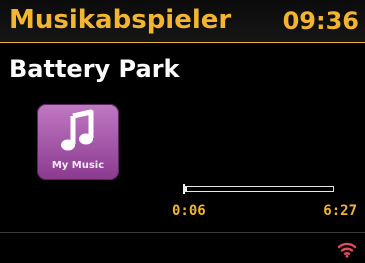 This screenshot has width=365, height=263. Describe the element at coordinates (78, 165) in the screenshot. I see `tile-label: My Music` at that location.